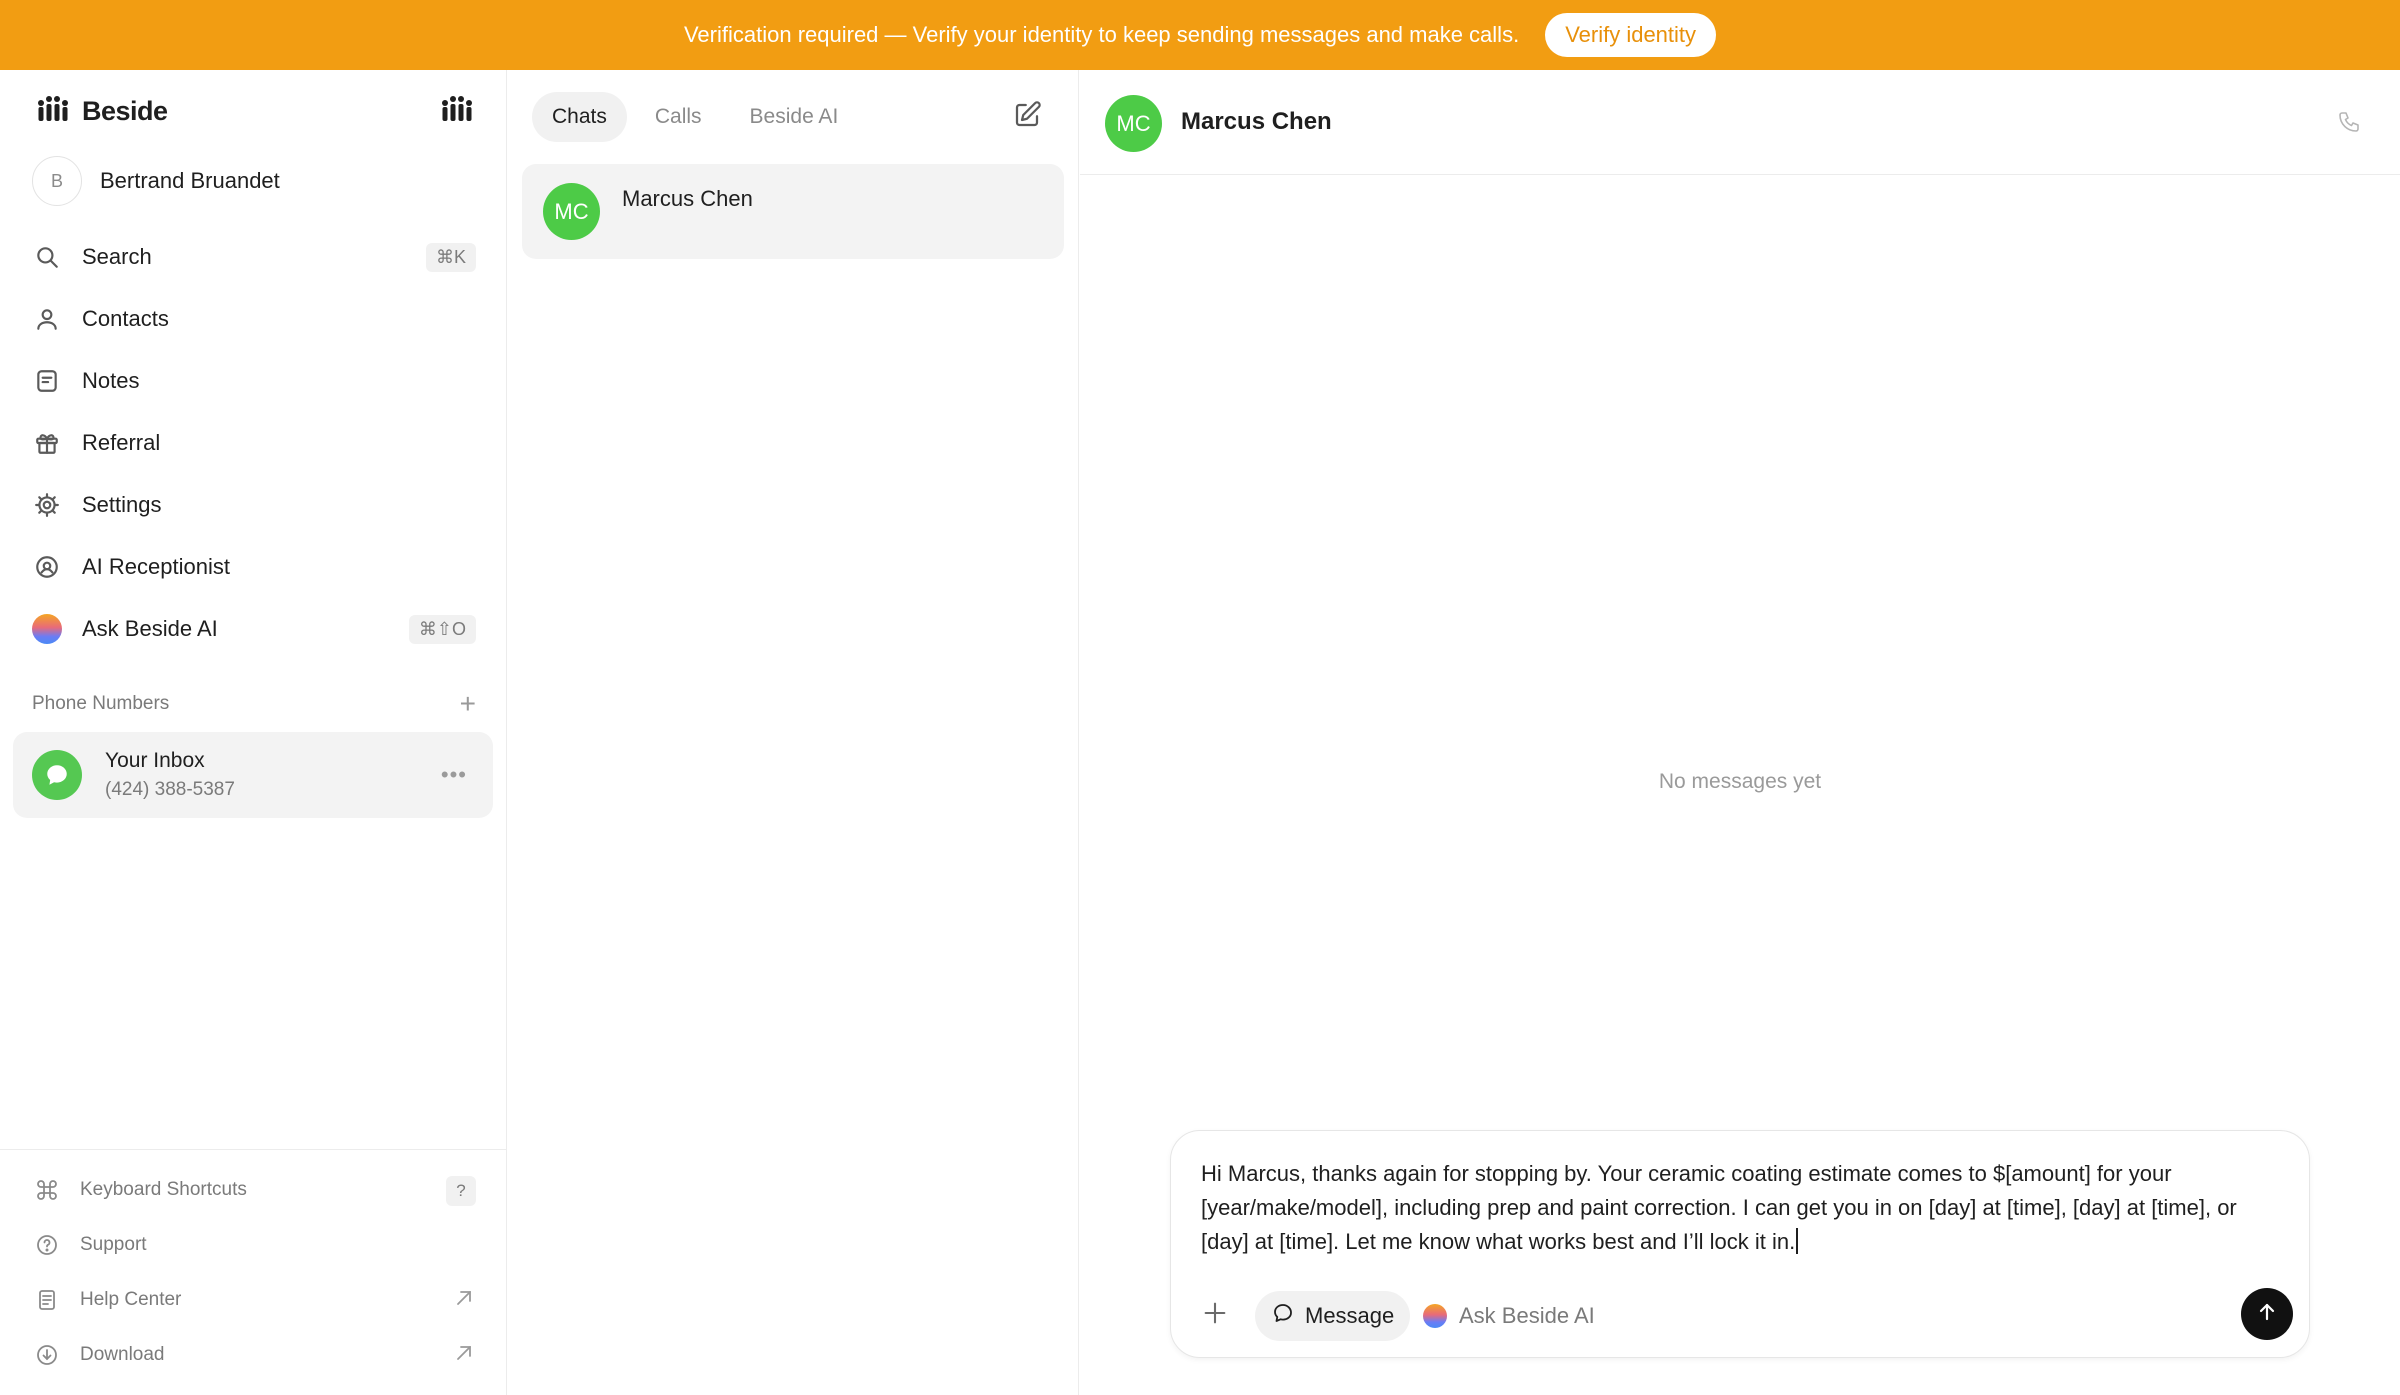 The height and width of the screenshot is (1395, 2400). Describe the element at coordinates (111, 380) in the screenshot. I see `sidebar-item-label: Notes` at that location.